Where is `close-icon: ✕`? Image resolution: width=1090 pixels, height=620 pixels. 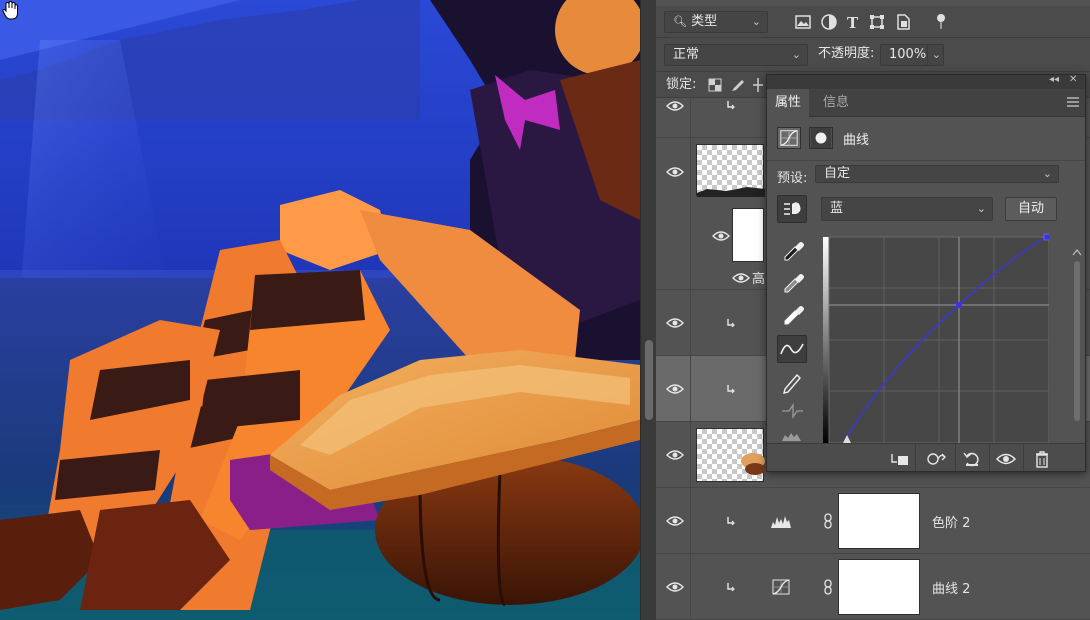
close-icon: ✕ is located at coordinates (1073, 80).